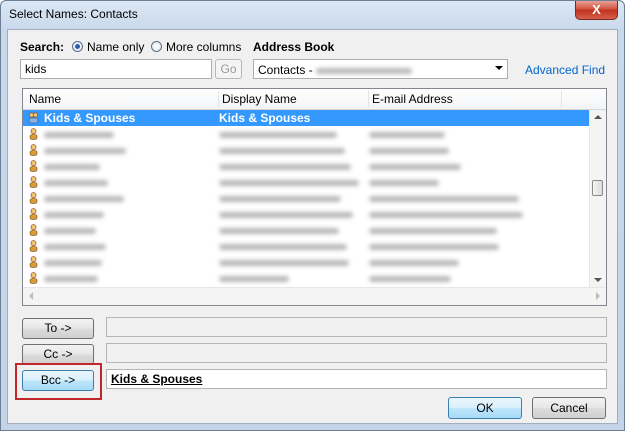  Describe the element at coordinates (565, 70) in the screenshot. I see `advanced-find-link: Advanced Find` at that location.